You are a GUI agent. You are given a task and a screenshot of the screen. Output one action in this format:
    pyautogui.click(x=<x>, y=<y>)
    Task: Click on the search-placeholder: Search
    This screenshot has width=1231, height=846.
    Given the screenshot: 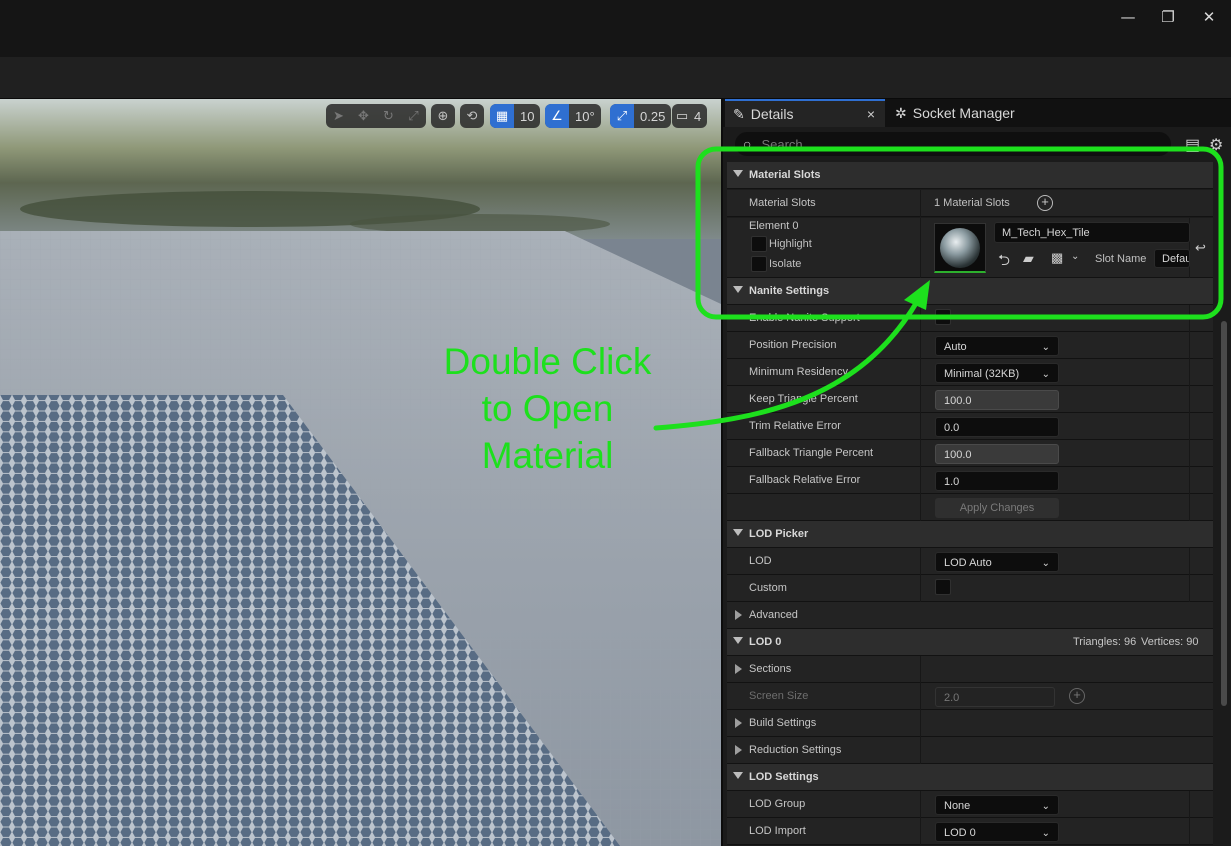 What is the action you would take?
    pyautogui.click(x=782, y=144)
    